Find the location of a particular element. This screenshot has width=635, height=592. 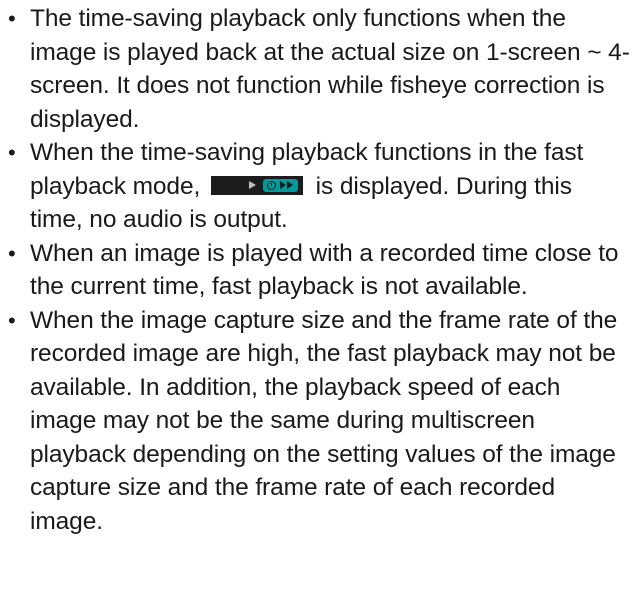

fast-playback-badge is located at coordinates (280, 185).